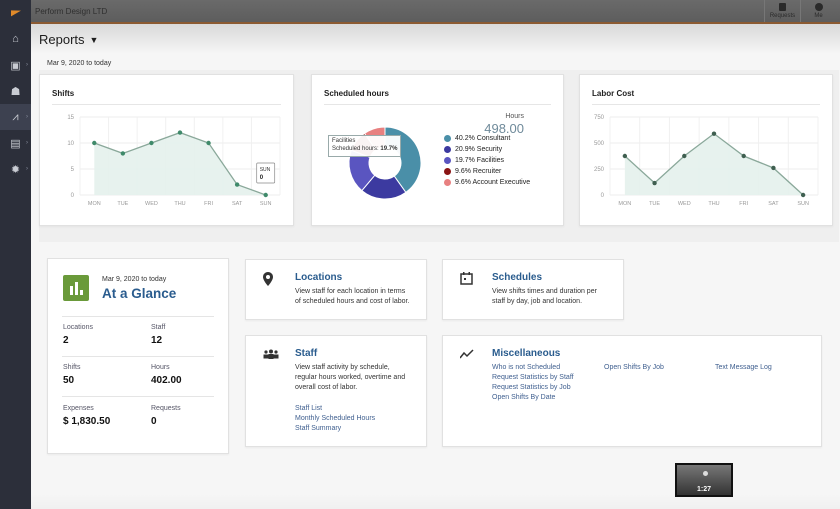 The height and width of the screenshot is (509, 840). I want to click on chart-icon: ⩘, so click(15, 116).